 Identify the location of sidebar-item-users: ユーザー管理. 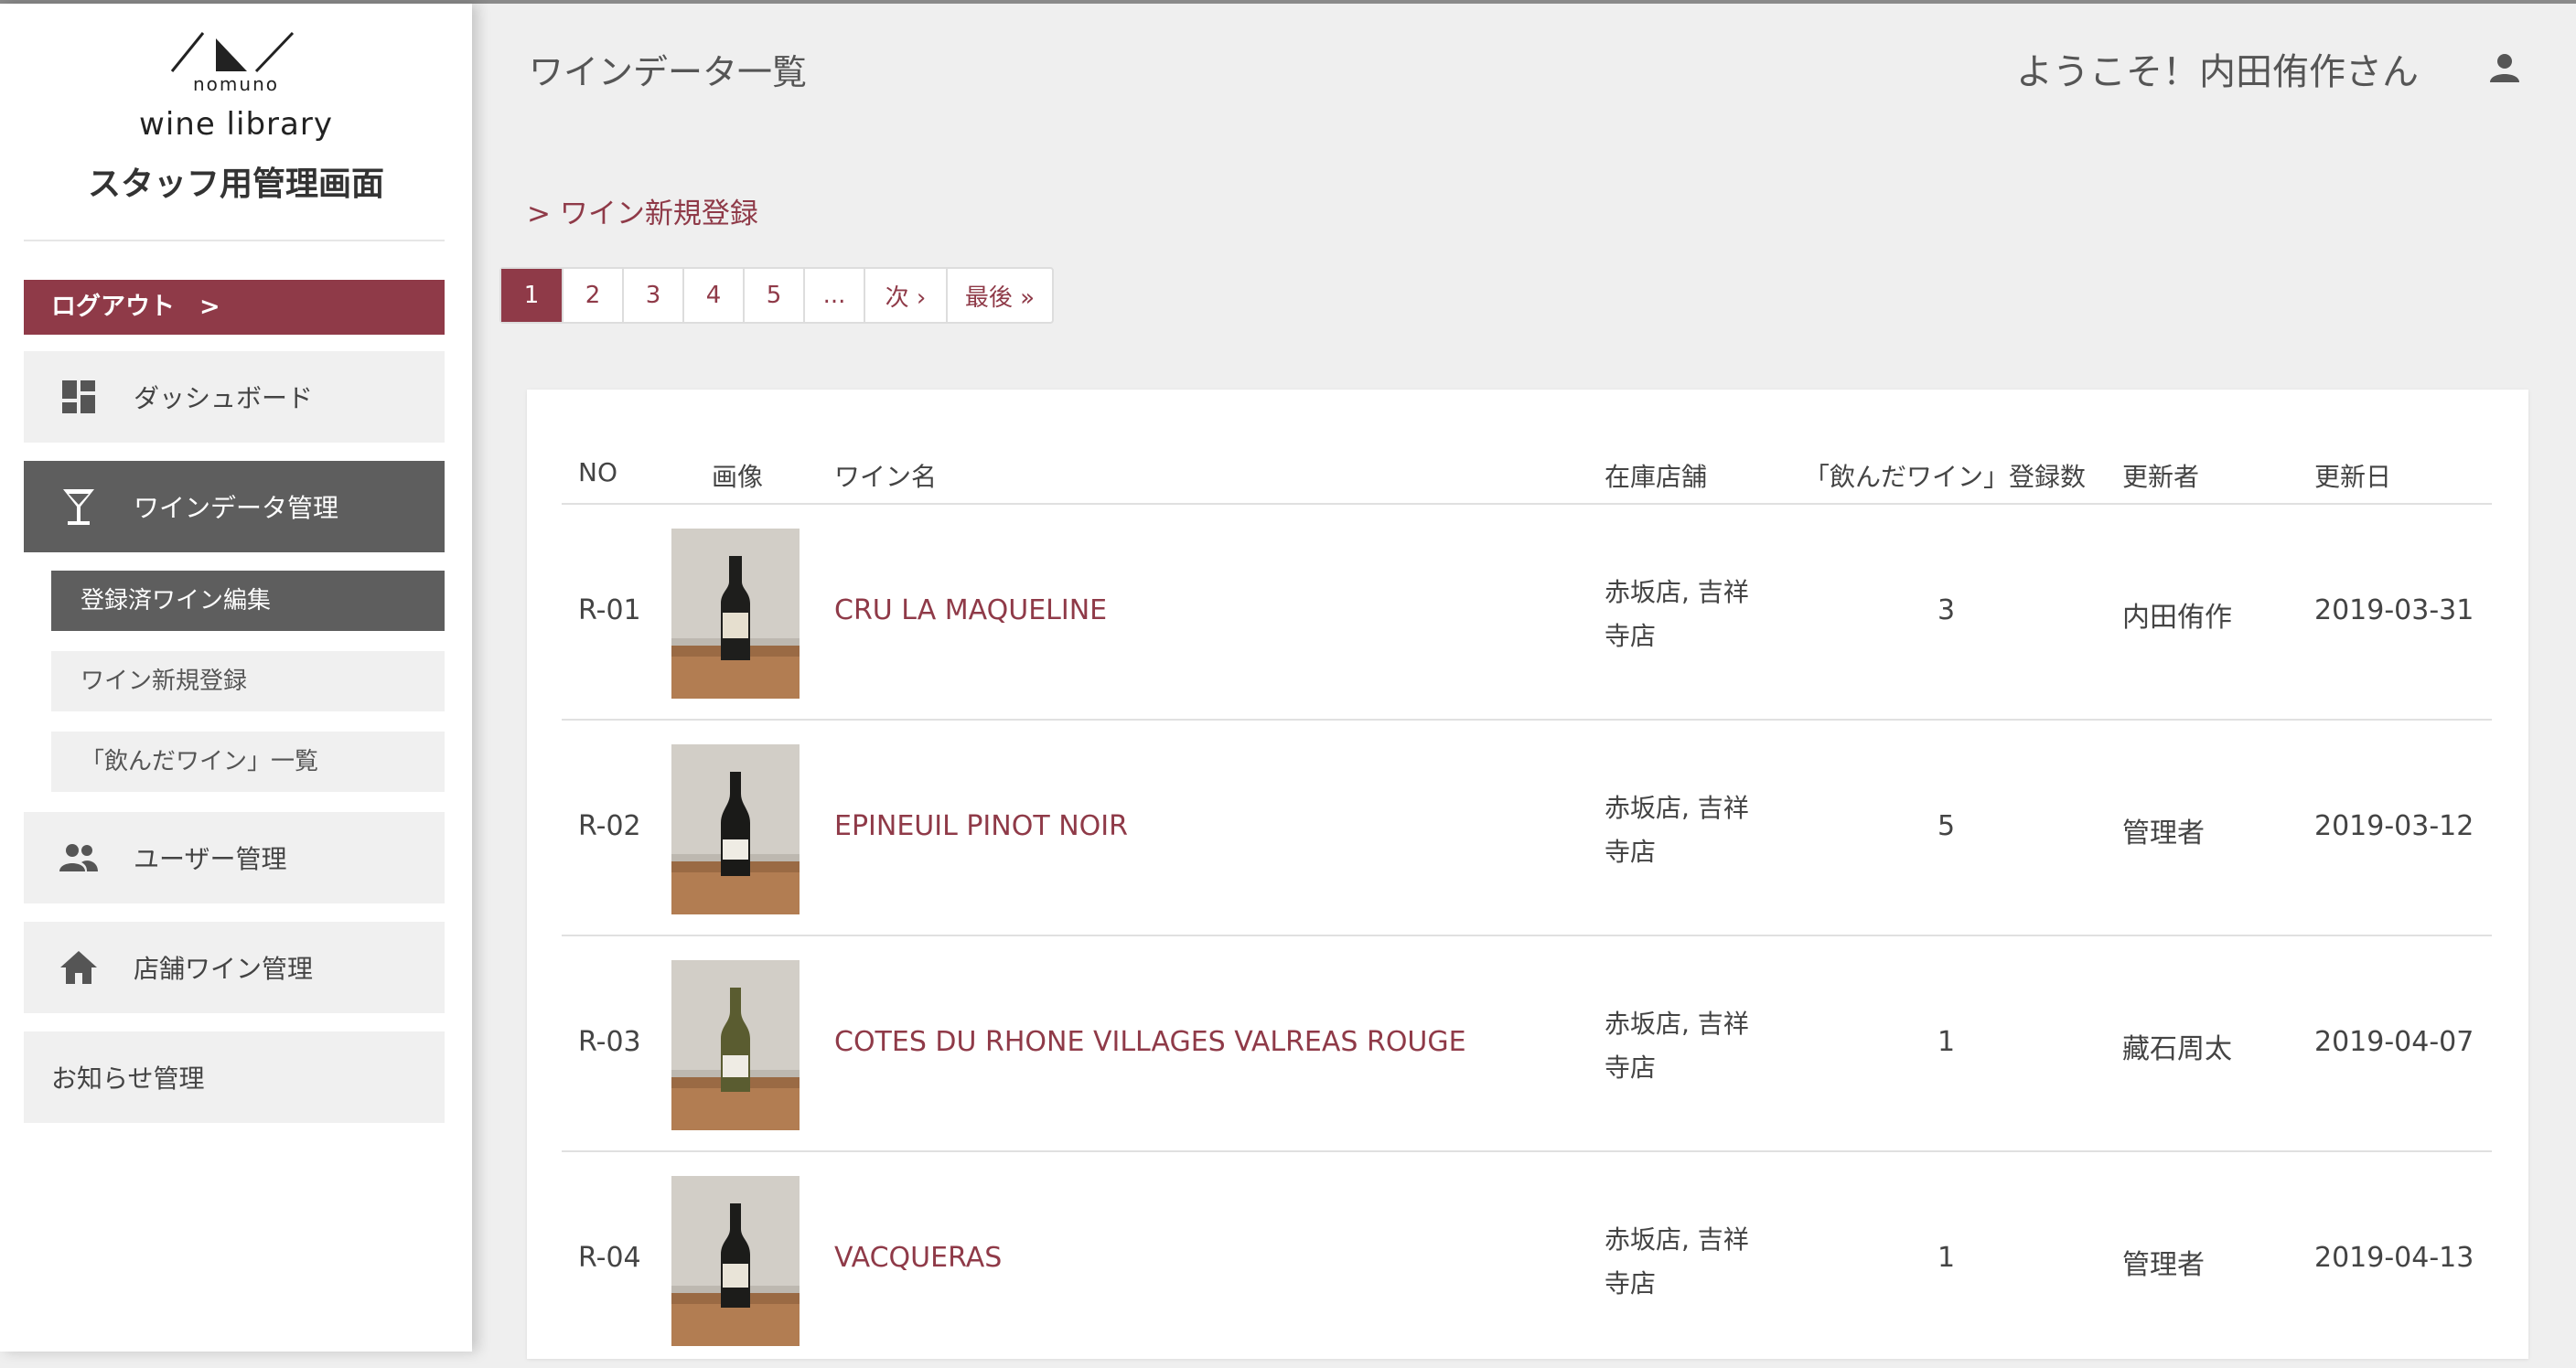
(235, 857).